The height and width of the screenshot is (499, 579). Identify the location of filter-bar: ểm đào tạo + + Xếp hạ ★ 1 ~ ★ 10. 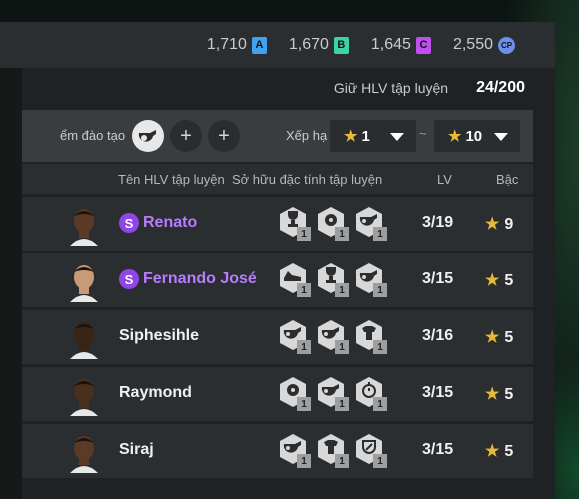
(277, 136).